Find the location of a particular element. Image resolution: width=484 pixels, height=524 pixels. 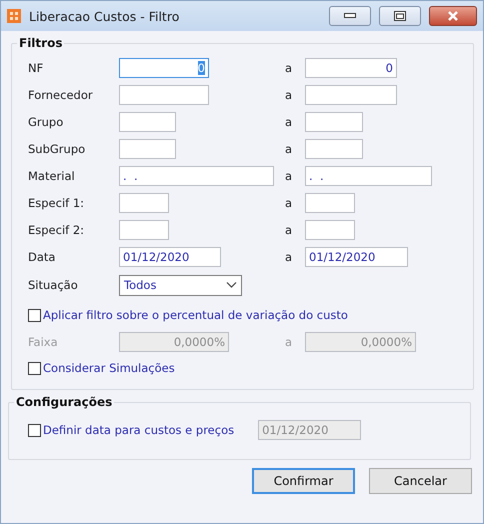

close-button is located at coordinates (453, 16).